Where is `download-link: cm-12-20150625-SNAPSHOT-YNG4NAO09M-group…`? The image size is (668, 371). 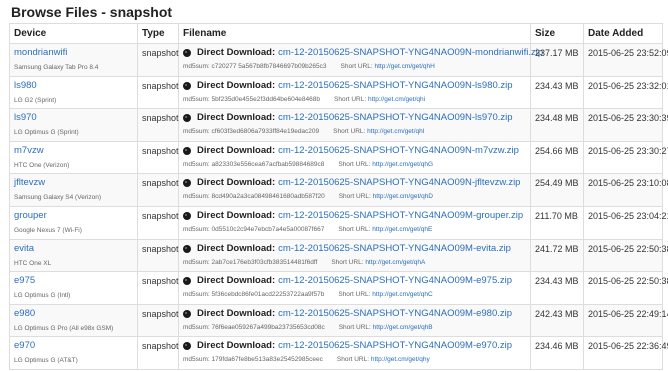
download-link: cm-12-20150625-SNAPSHOT-YNG4NAO09M-group… is located at coordinates (400, 216).